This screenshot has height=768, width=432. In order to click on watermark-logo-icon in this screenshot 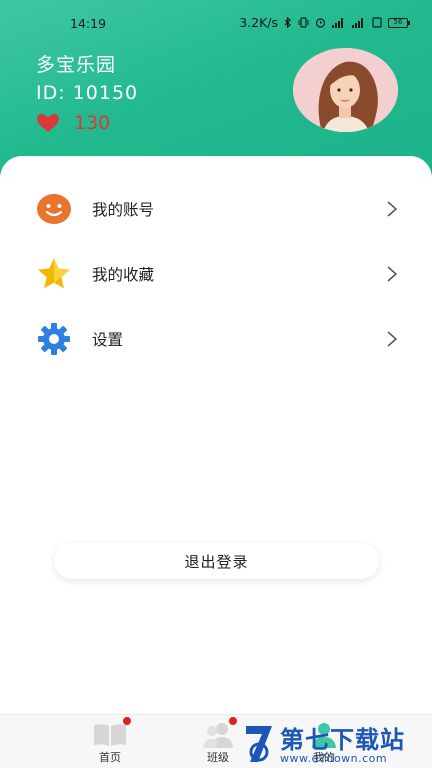, I will do `click(259, 744)`.